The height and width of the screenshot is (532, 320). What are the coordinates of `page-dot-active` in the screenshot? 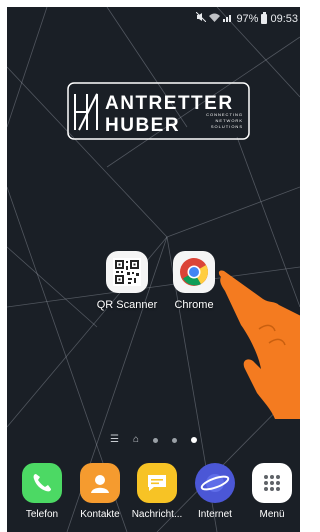 It's located at (194, 440).